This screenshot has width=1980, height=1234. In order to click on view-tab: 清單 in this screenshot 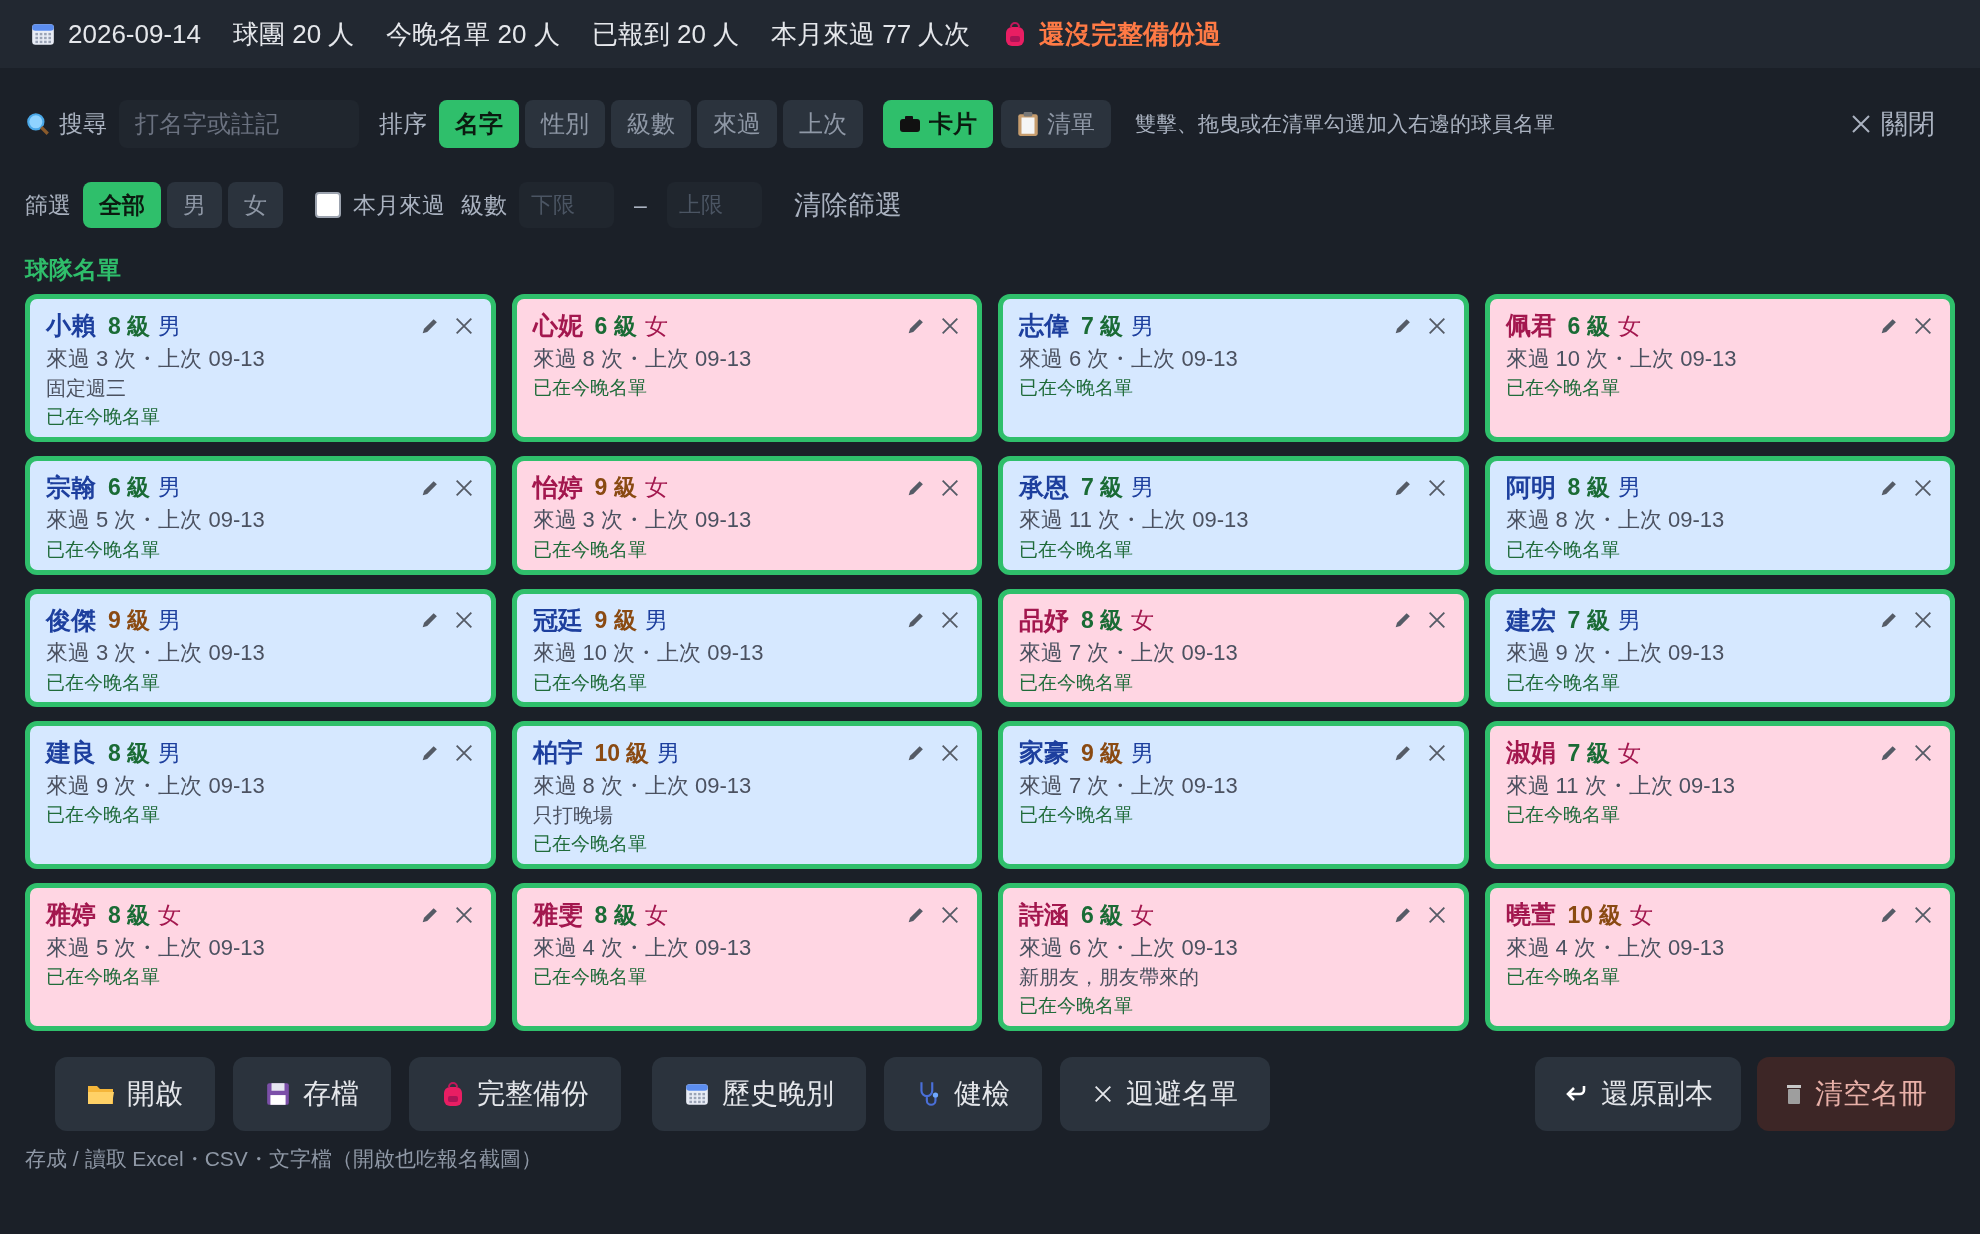, I will do `click(1056, 124)`.